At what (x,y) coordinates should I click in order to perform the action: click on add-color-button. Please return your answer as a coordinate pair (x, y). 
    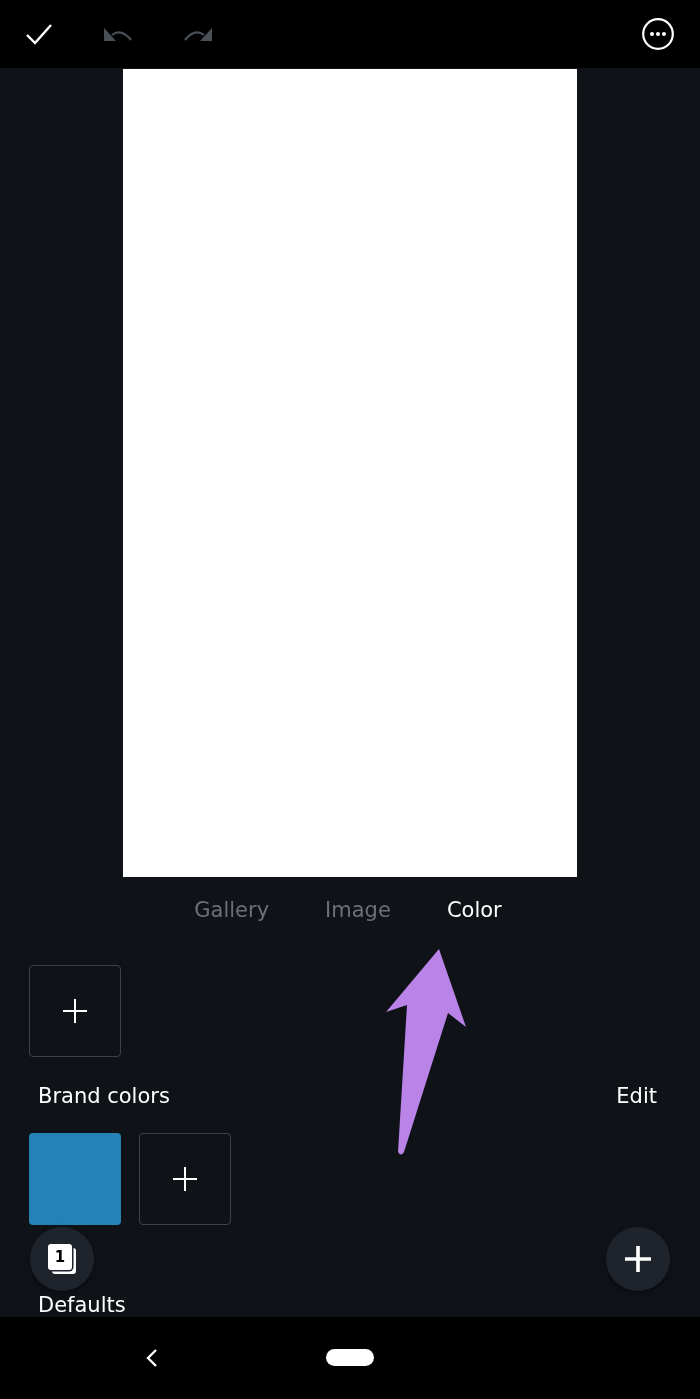
    Looking at the image, I should click on (75, 1011).